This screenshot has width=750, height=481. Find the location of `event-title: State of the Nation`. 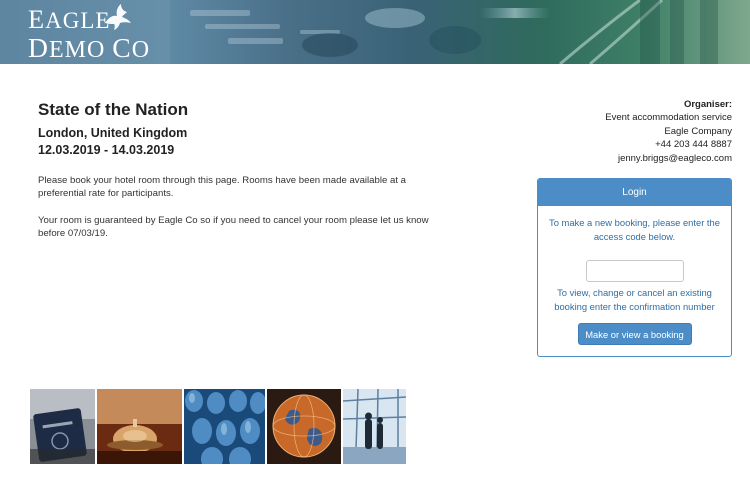

event-title: State of the Nation is located at coordinates (113, 109).